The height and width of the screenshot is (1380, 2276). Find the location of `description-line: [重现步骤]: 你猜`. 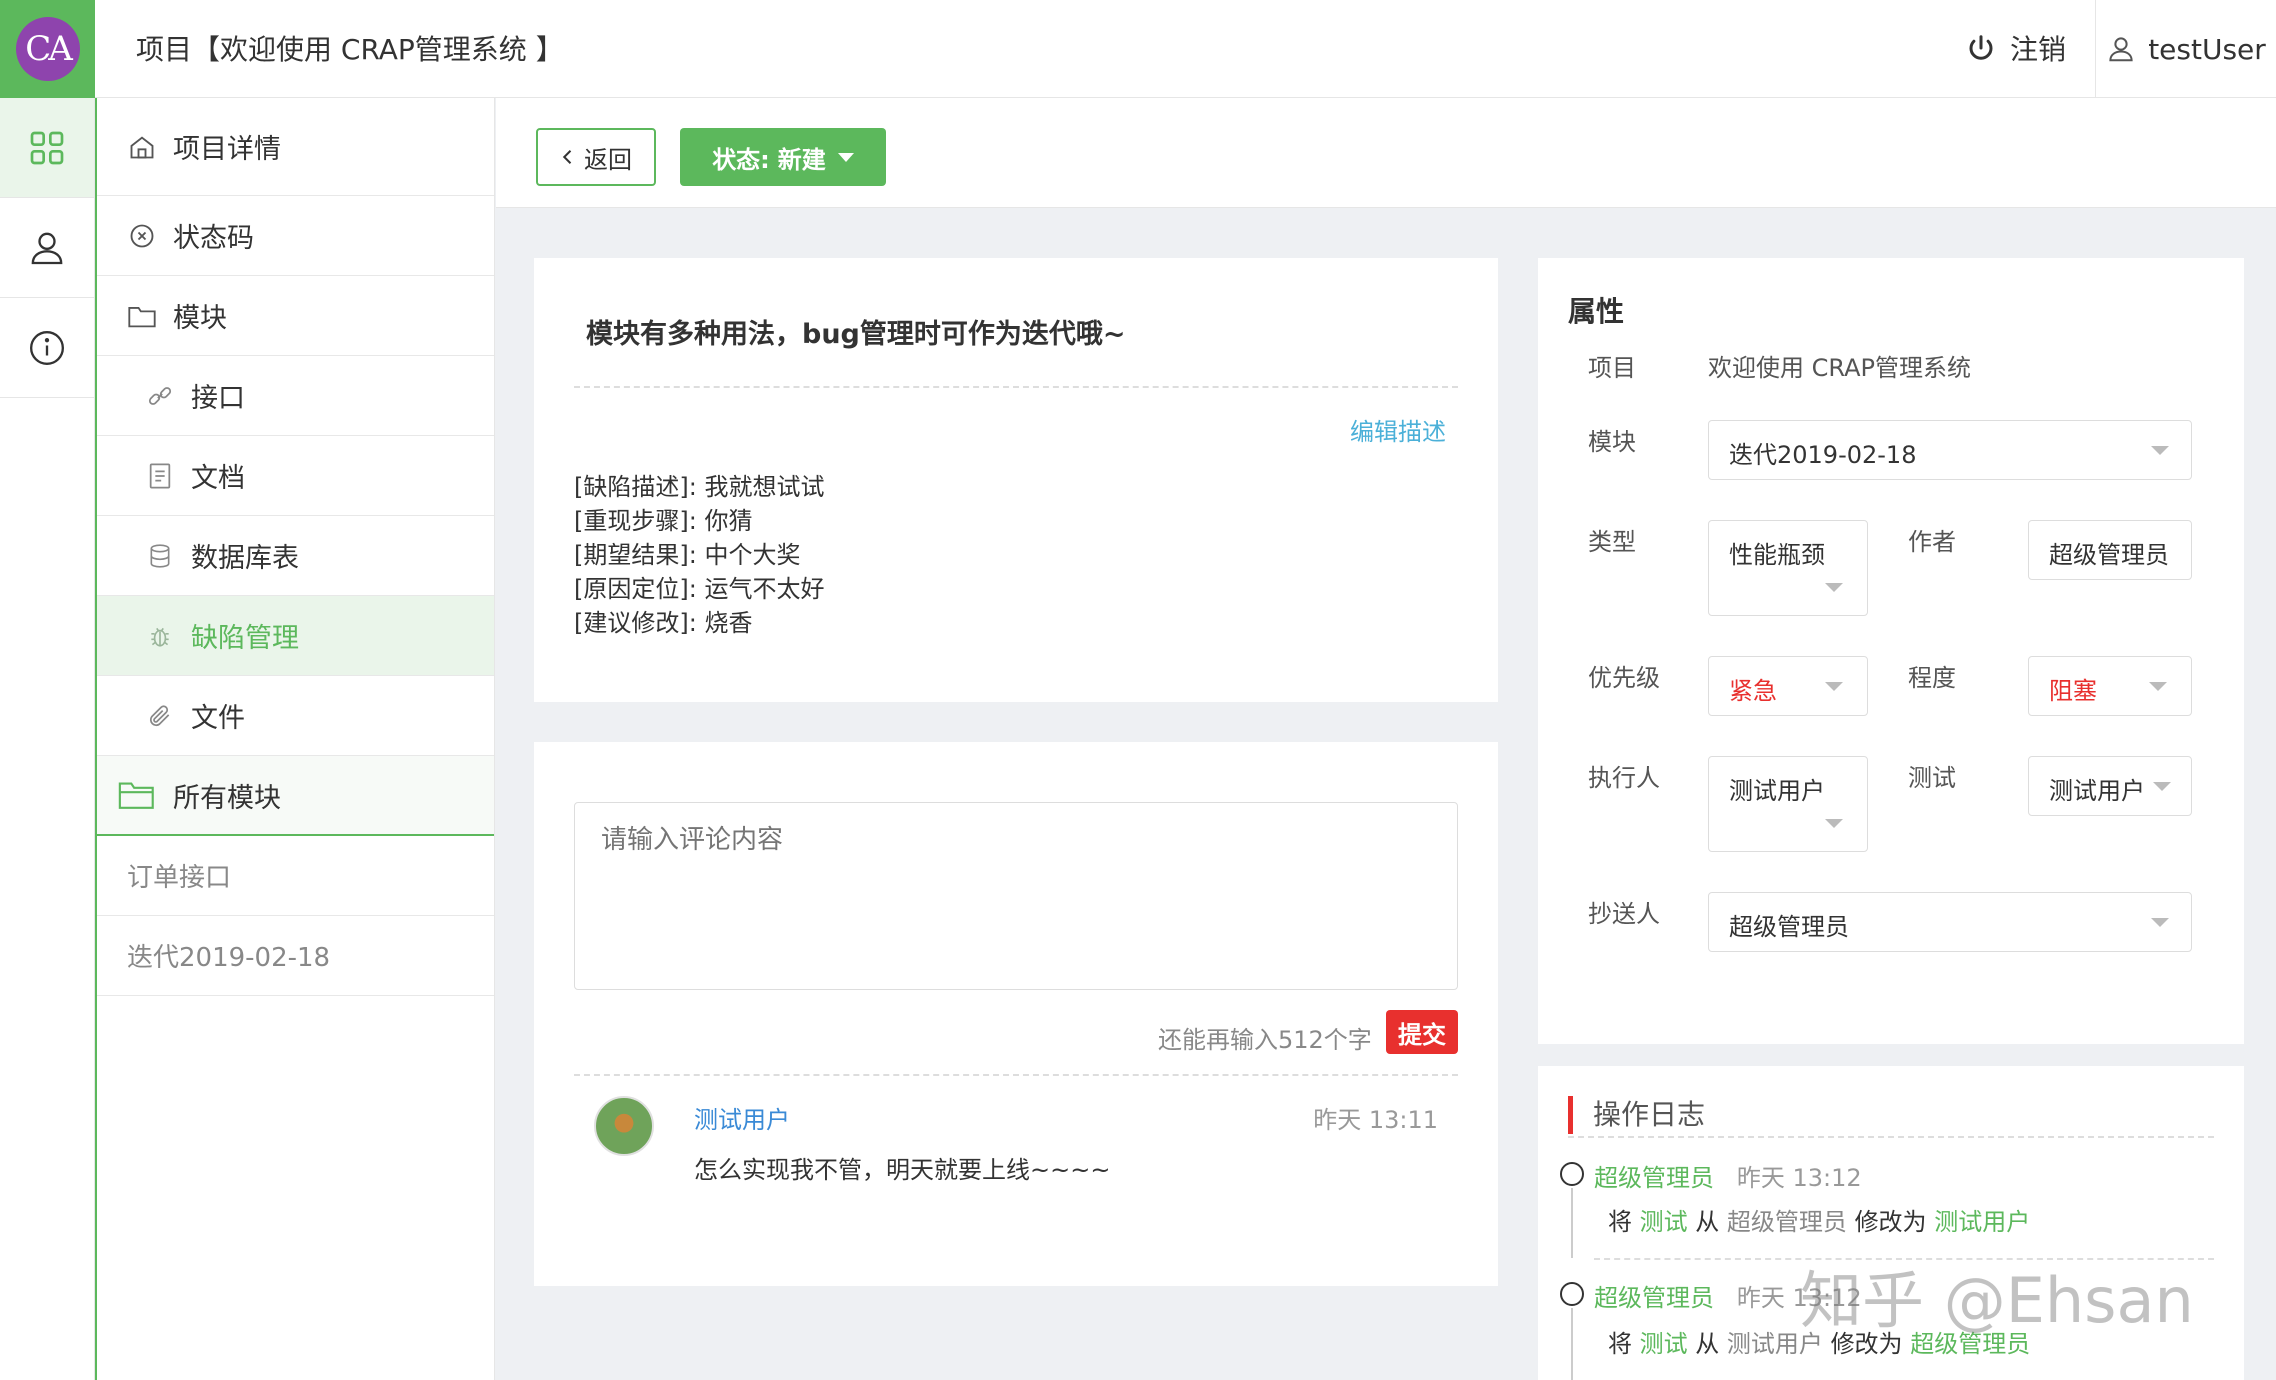

description-line: [重现步骤]: 你猜 is located at coordinates (663, 521).